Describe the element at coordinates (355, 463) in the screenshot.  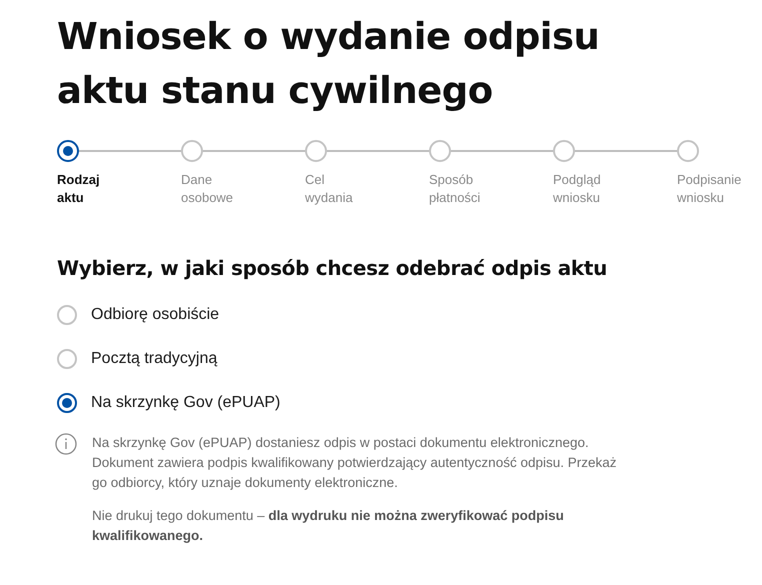
I see `info-text: Na skrzynkę Gov (ePUAP) dostaniesz odpis w postaci dokumentu elektronicznego. Dokument zawiera podpis kwalifikowany potwierdzający autentyczność odpisu. Przekaż go odbiorcy, który uznaje dokumenty elektroniczne.` at that location.